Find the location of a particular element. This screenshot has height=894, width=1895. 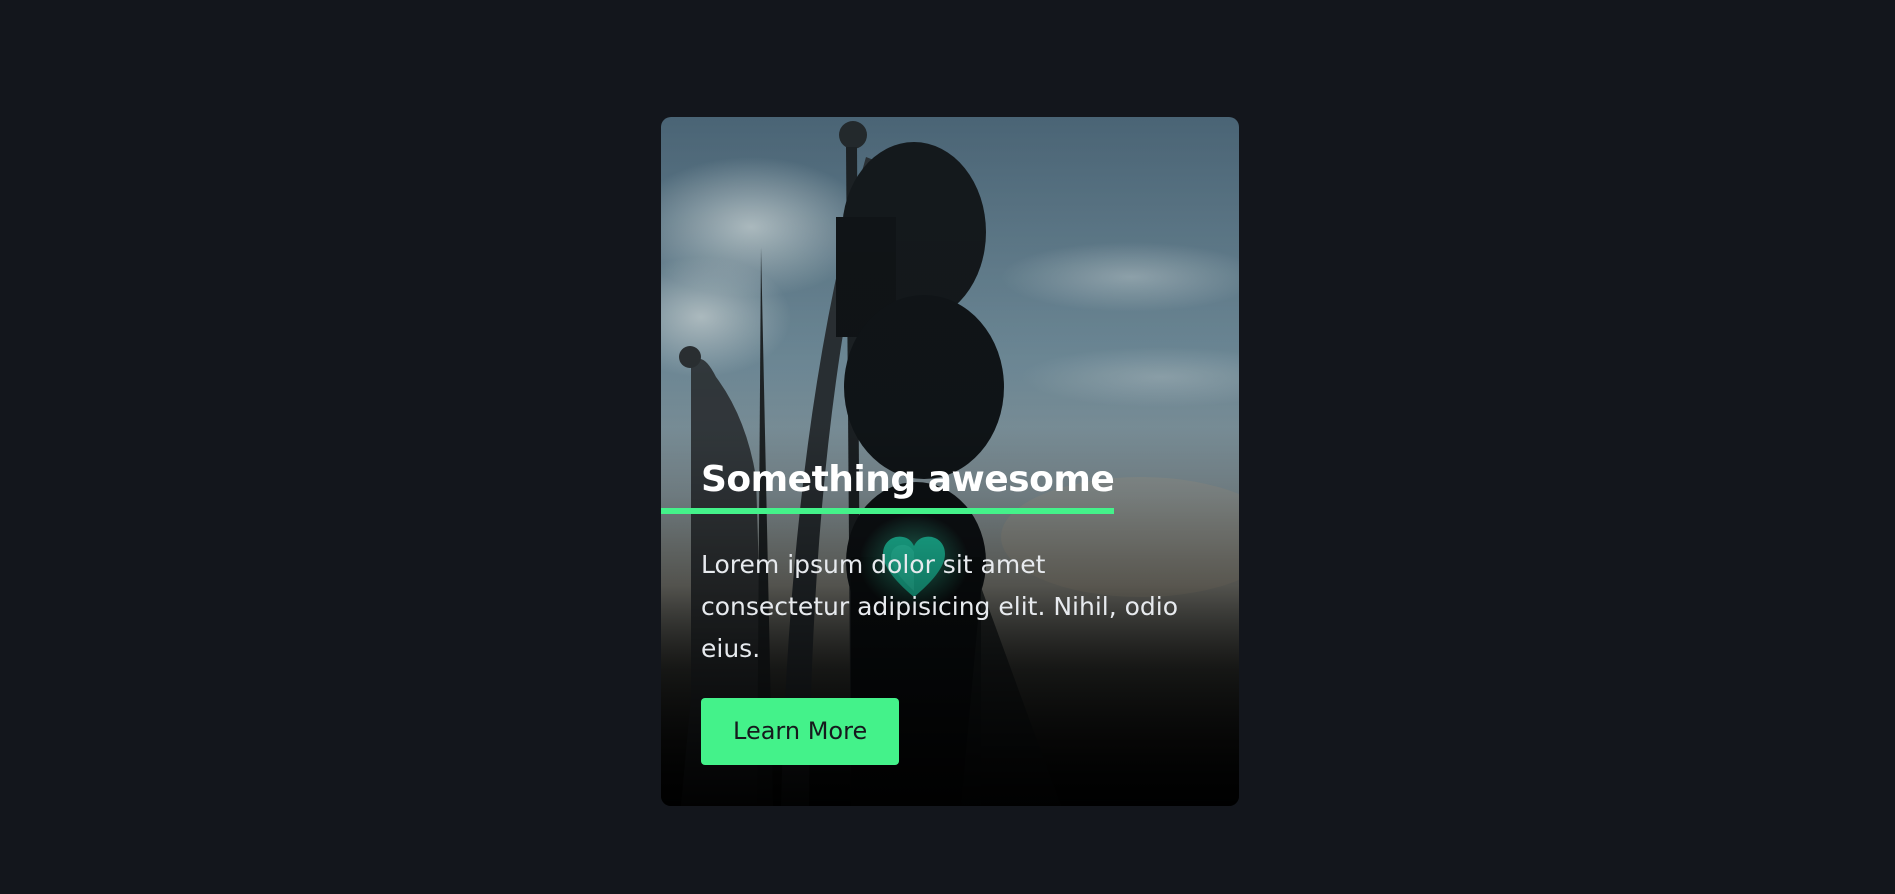

card-title-text: Something awesome is located at coordinates (908, 479).